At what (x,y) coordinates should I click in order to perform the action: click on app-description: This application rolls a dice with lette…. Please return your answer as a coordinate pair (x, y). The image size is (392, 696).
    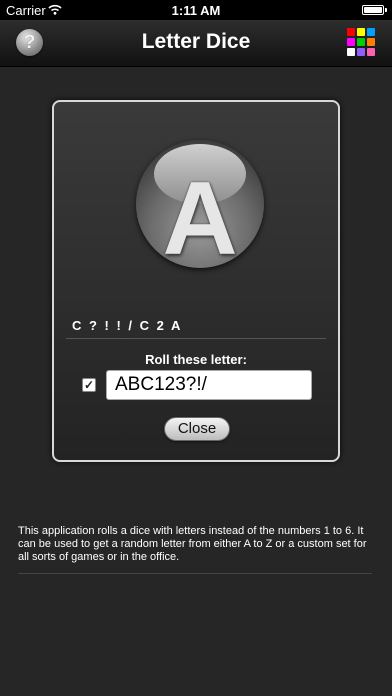
    Looking at the image, I should click on (192, 544).